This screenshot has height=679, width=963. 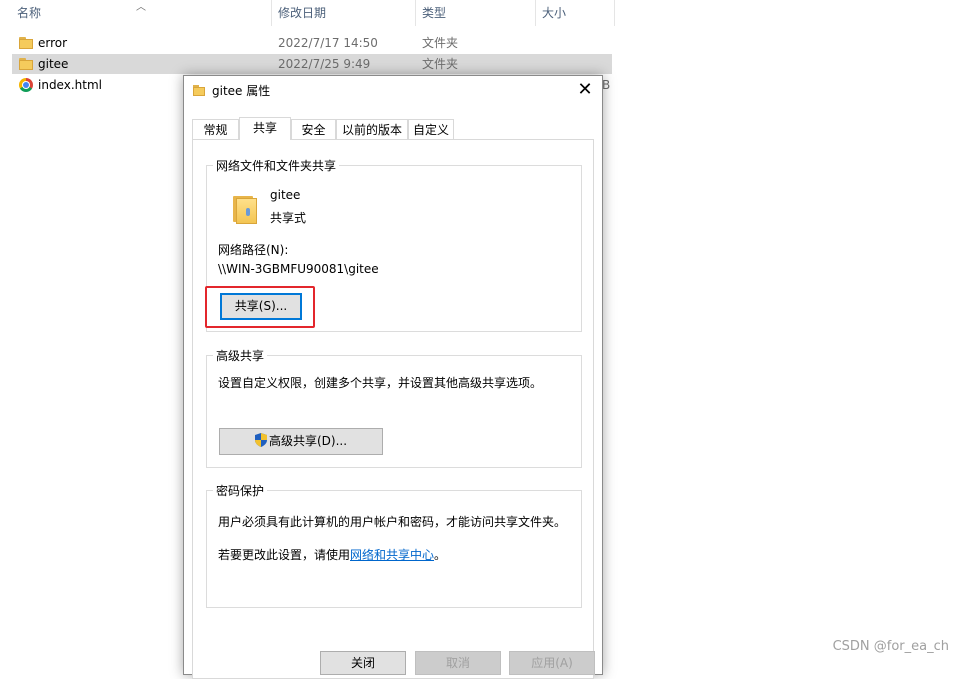 I want to click on shield-icon, so click(x=260, y=440).